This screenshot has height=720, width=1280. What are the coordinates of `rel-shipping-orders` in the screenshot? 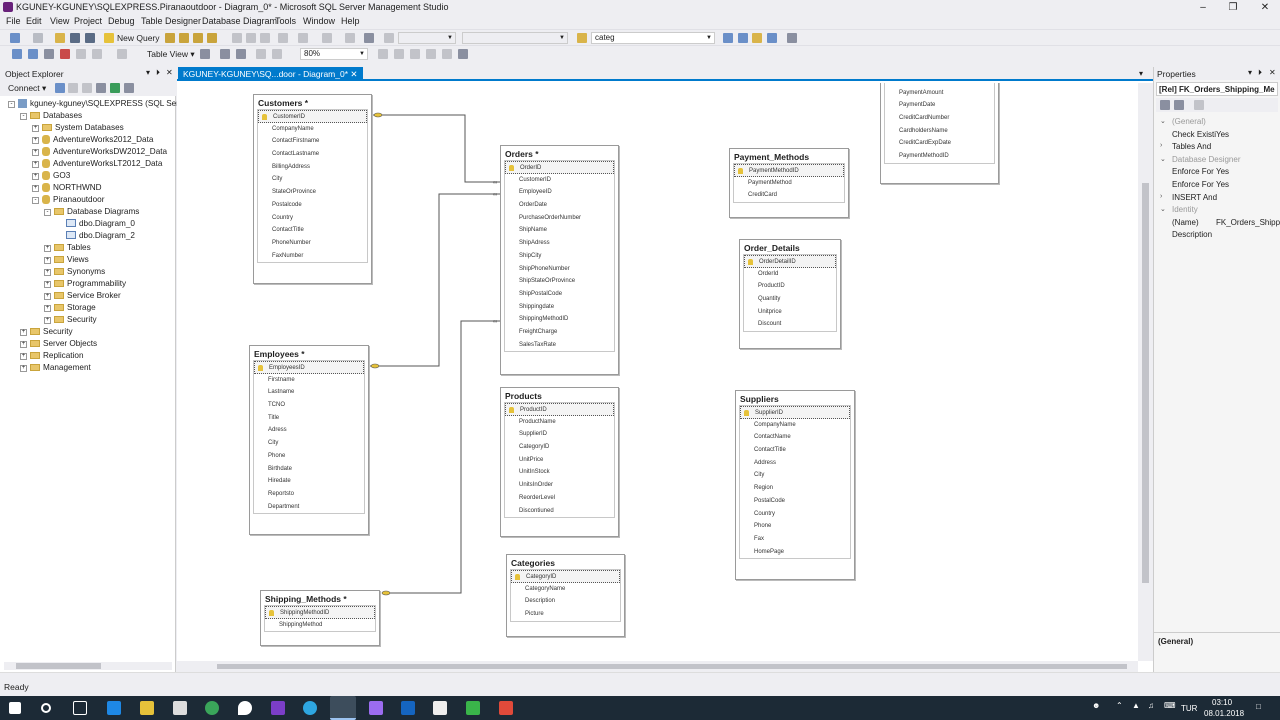 It's located at (441, 457).